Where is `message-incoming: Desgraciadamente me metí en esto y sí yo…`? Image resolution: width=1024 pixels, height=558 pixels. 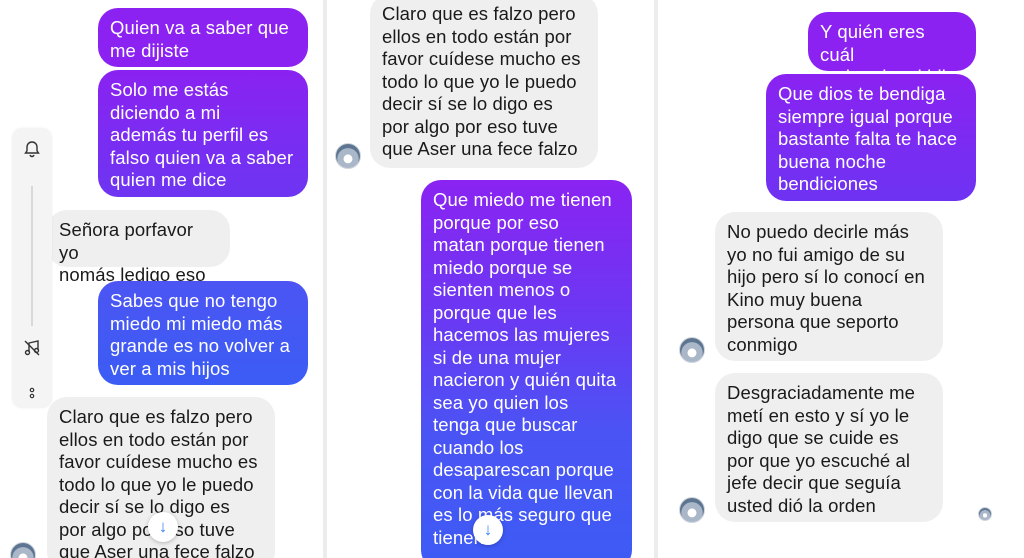
message-incoming: Desgraciadamente me metí en esto y sí yo… is located at coordinates (829, 447).